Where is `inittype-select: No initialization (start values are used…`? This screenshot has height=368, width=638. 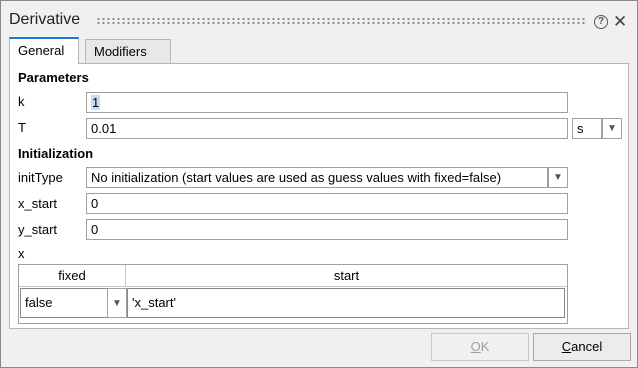 inittype-select: No initialization (start values are used… is located at coordinates (317, 177).